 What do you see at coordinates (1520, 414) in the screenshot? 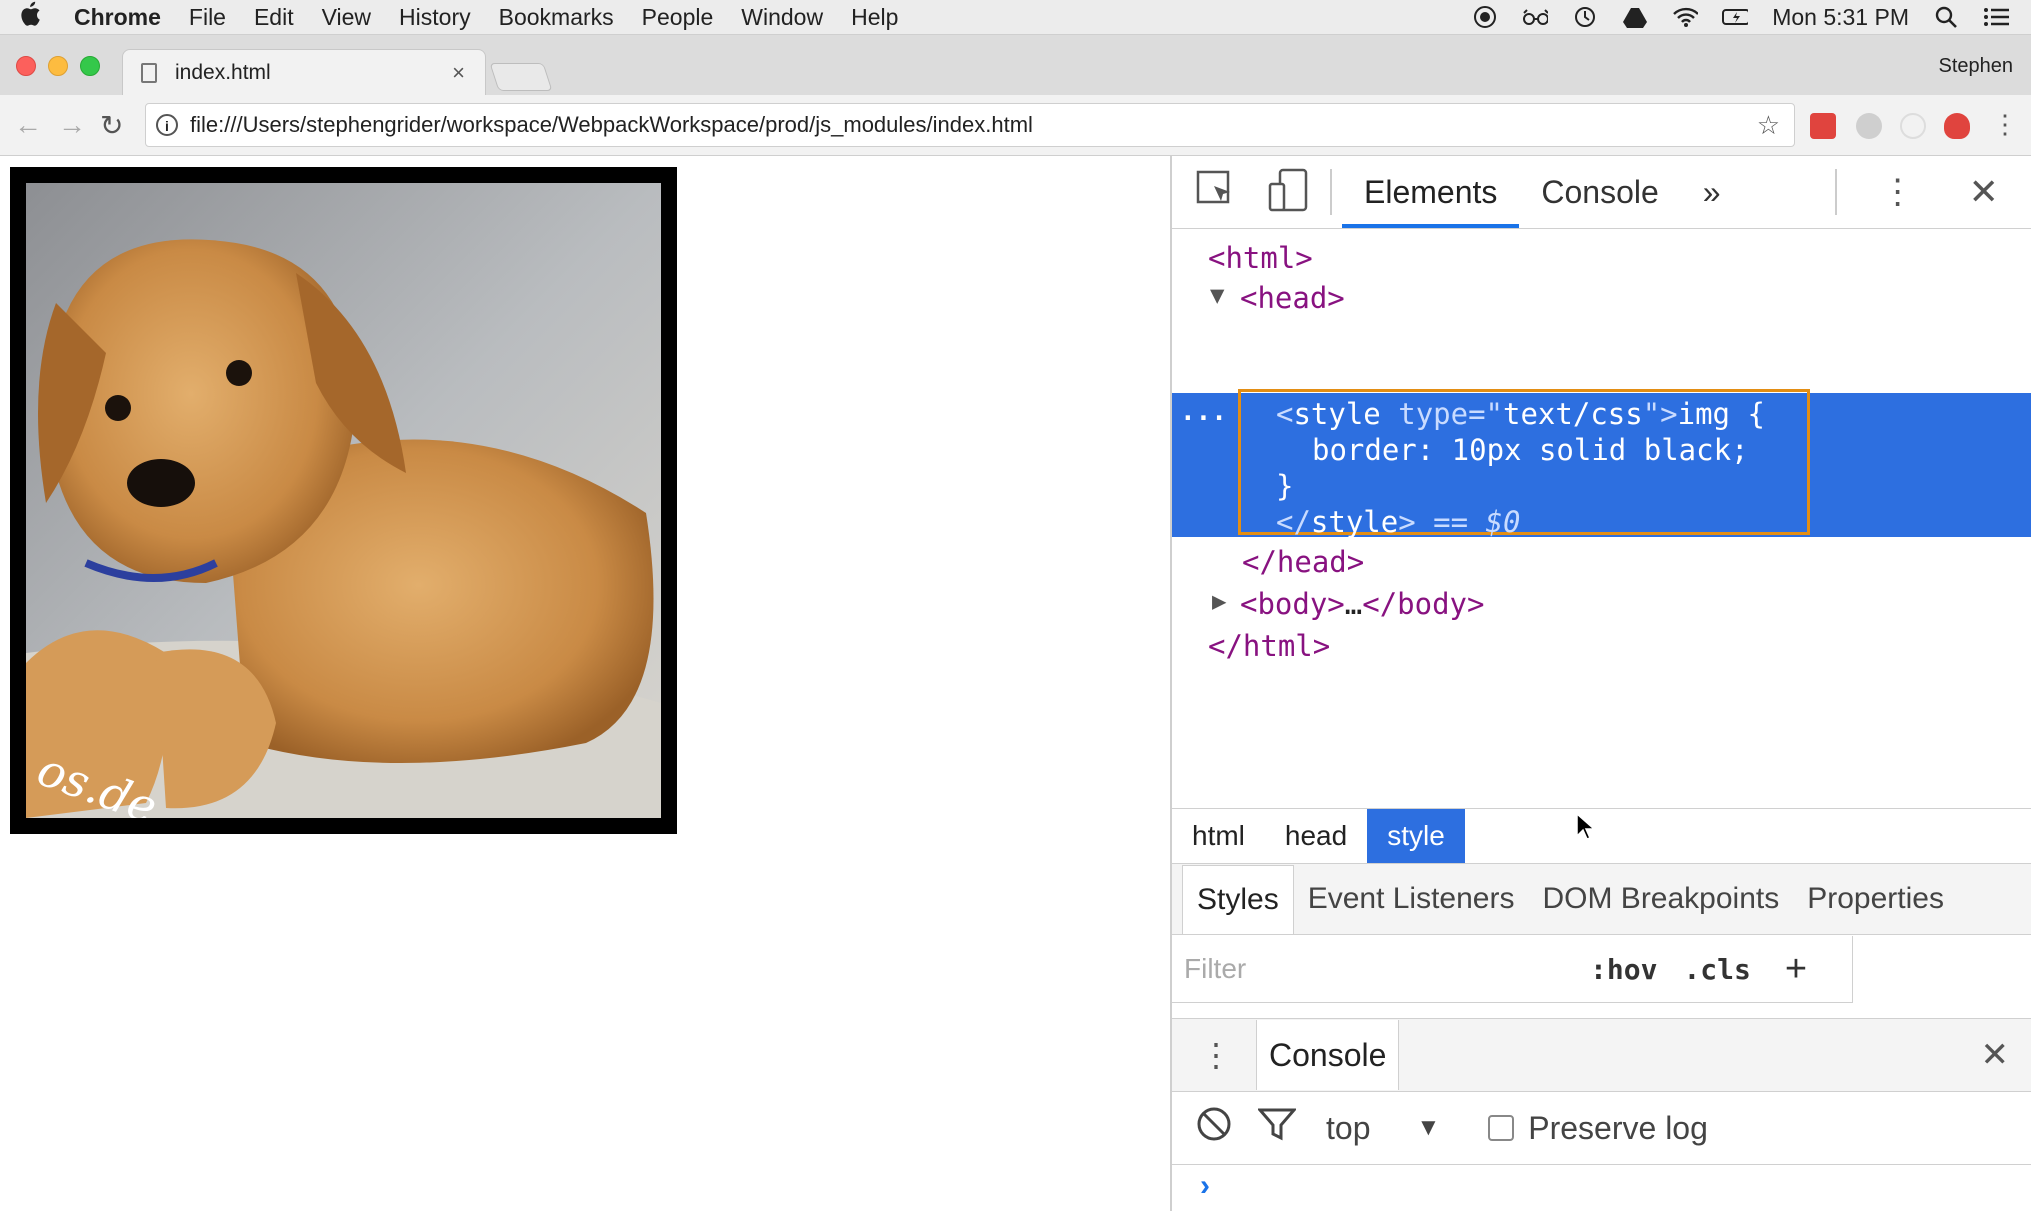
I see `dom-style-open: <style type="text/css">img {` at bounding box center [1520, 414].